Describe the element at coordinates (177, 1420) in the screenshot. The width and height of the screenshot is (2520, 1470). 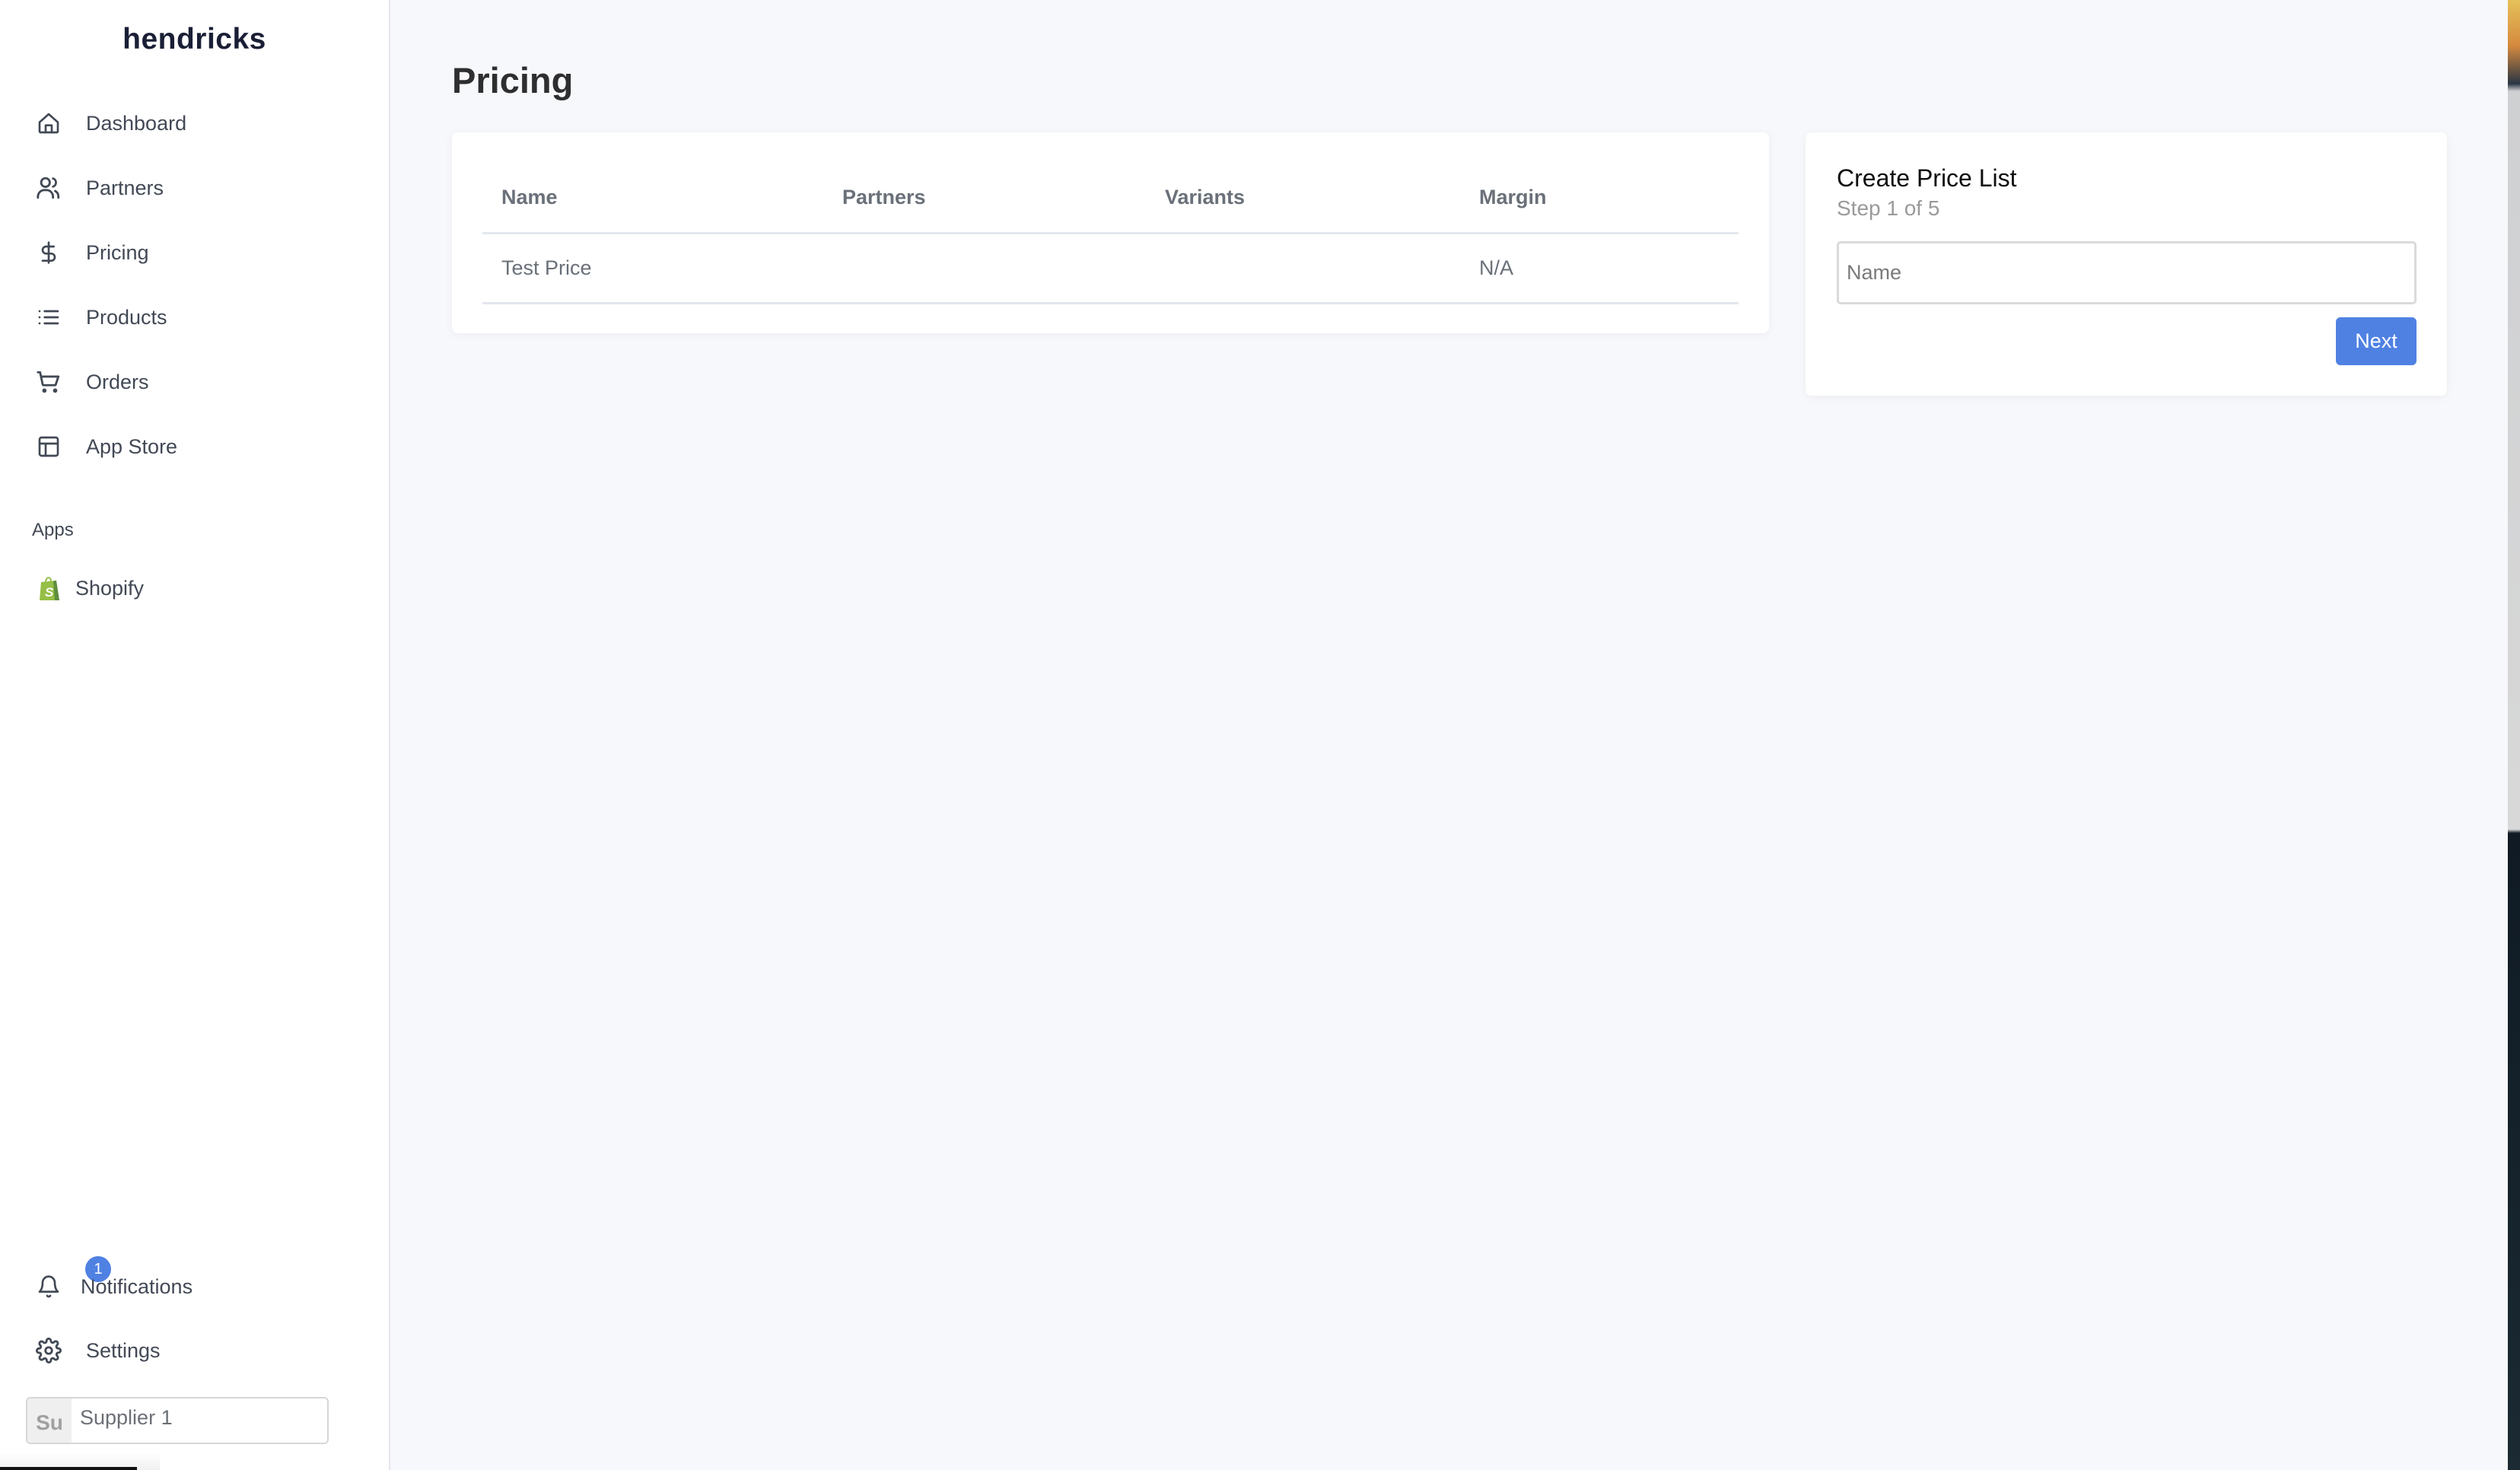
I see `account-switcher: Su Supplier 1` at that location.